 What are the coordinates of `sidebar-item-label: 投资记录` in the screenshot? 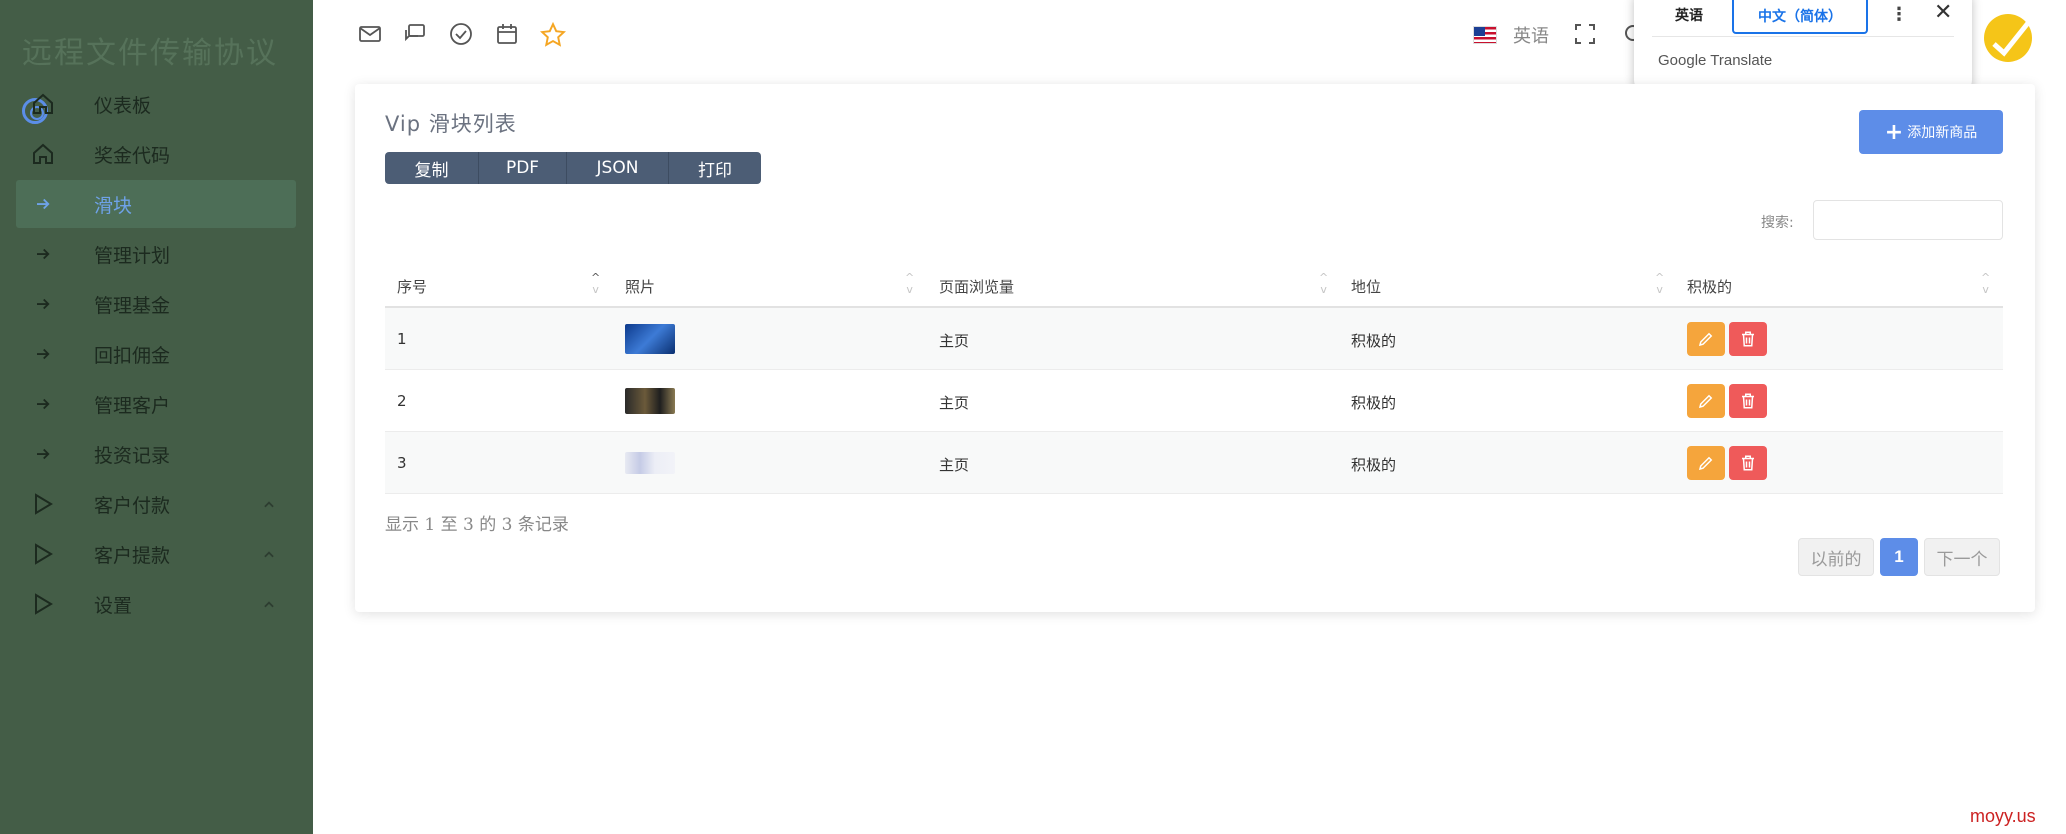 It's located at (132, 455).